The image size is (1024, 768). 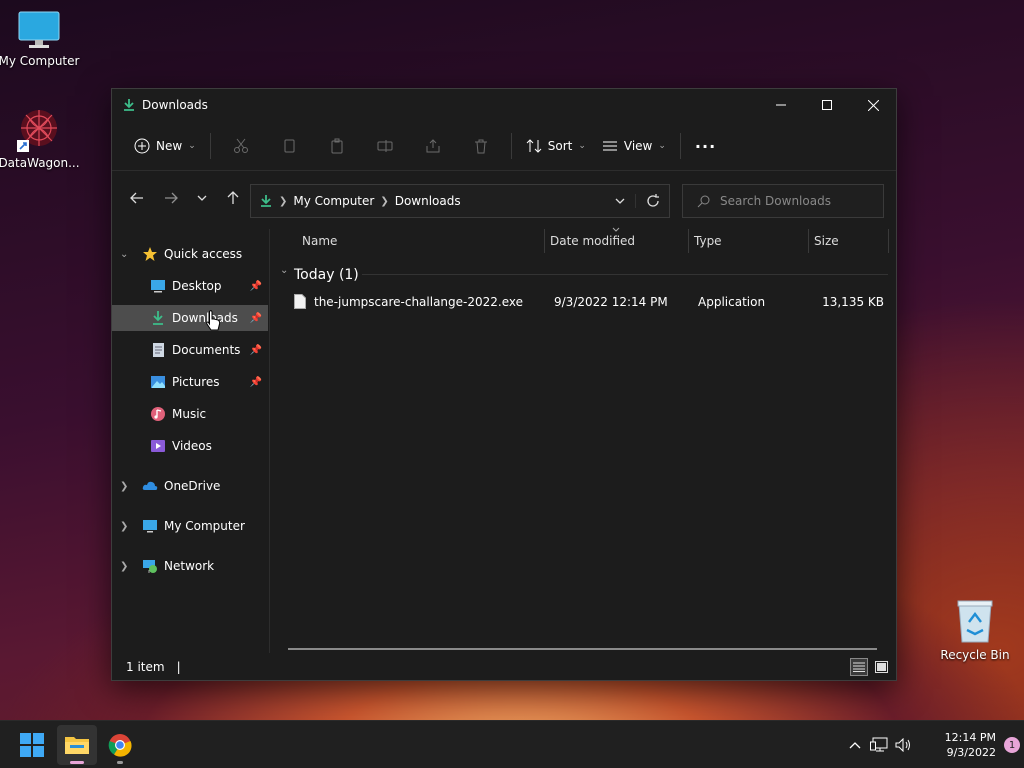 I want to click on details-view-button, so click(x=859, y=667).